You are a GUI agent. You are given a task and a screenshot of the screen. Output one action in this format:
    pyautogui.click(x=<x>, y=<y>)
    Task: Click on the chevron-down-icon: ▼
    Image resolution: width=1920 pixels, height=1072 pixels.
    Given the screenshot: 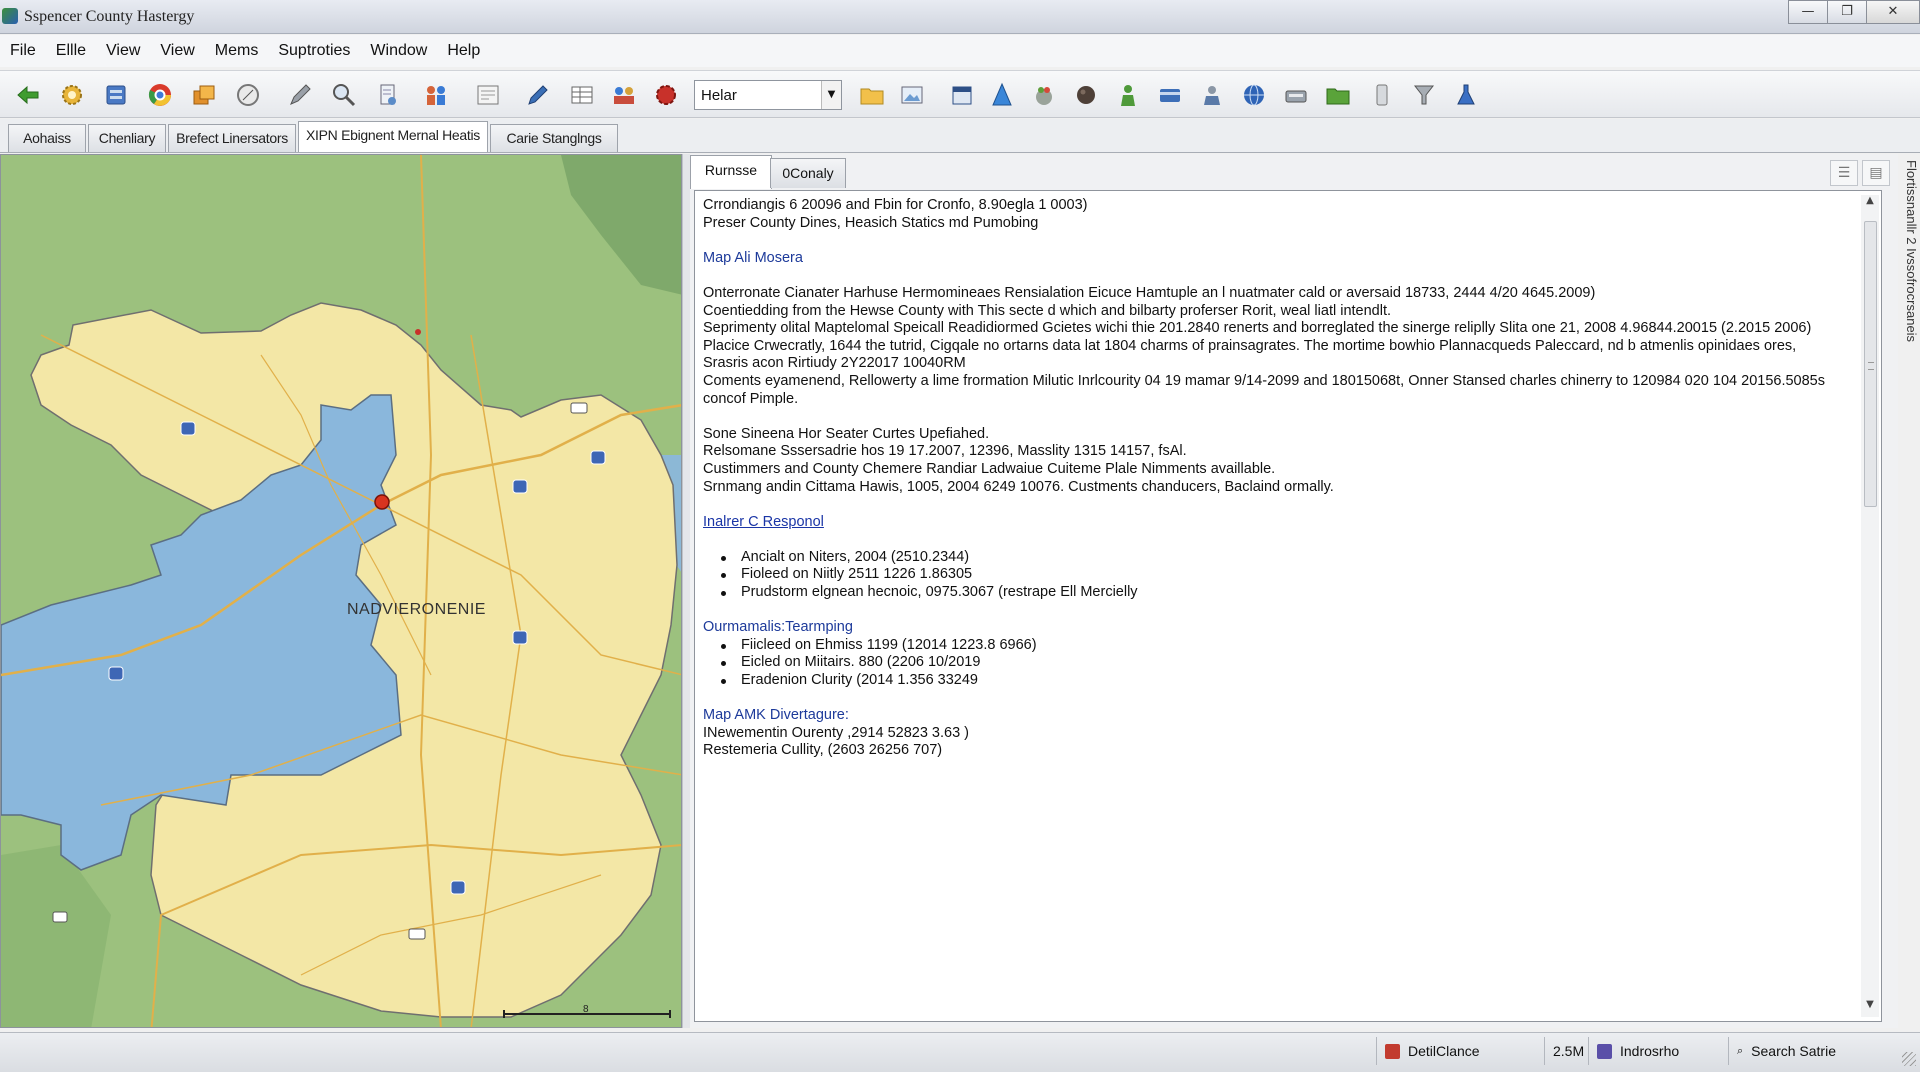 What is the action you would take?
    pyautogui.click(x=831, y=95)
    